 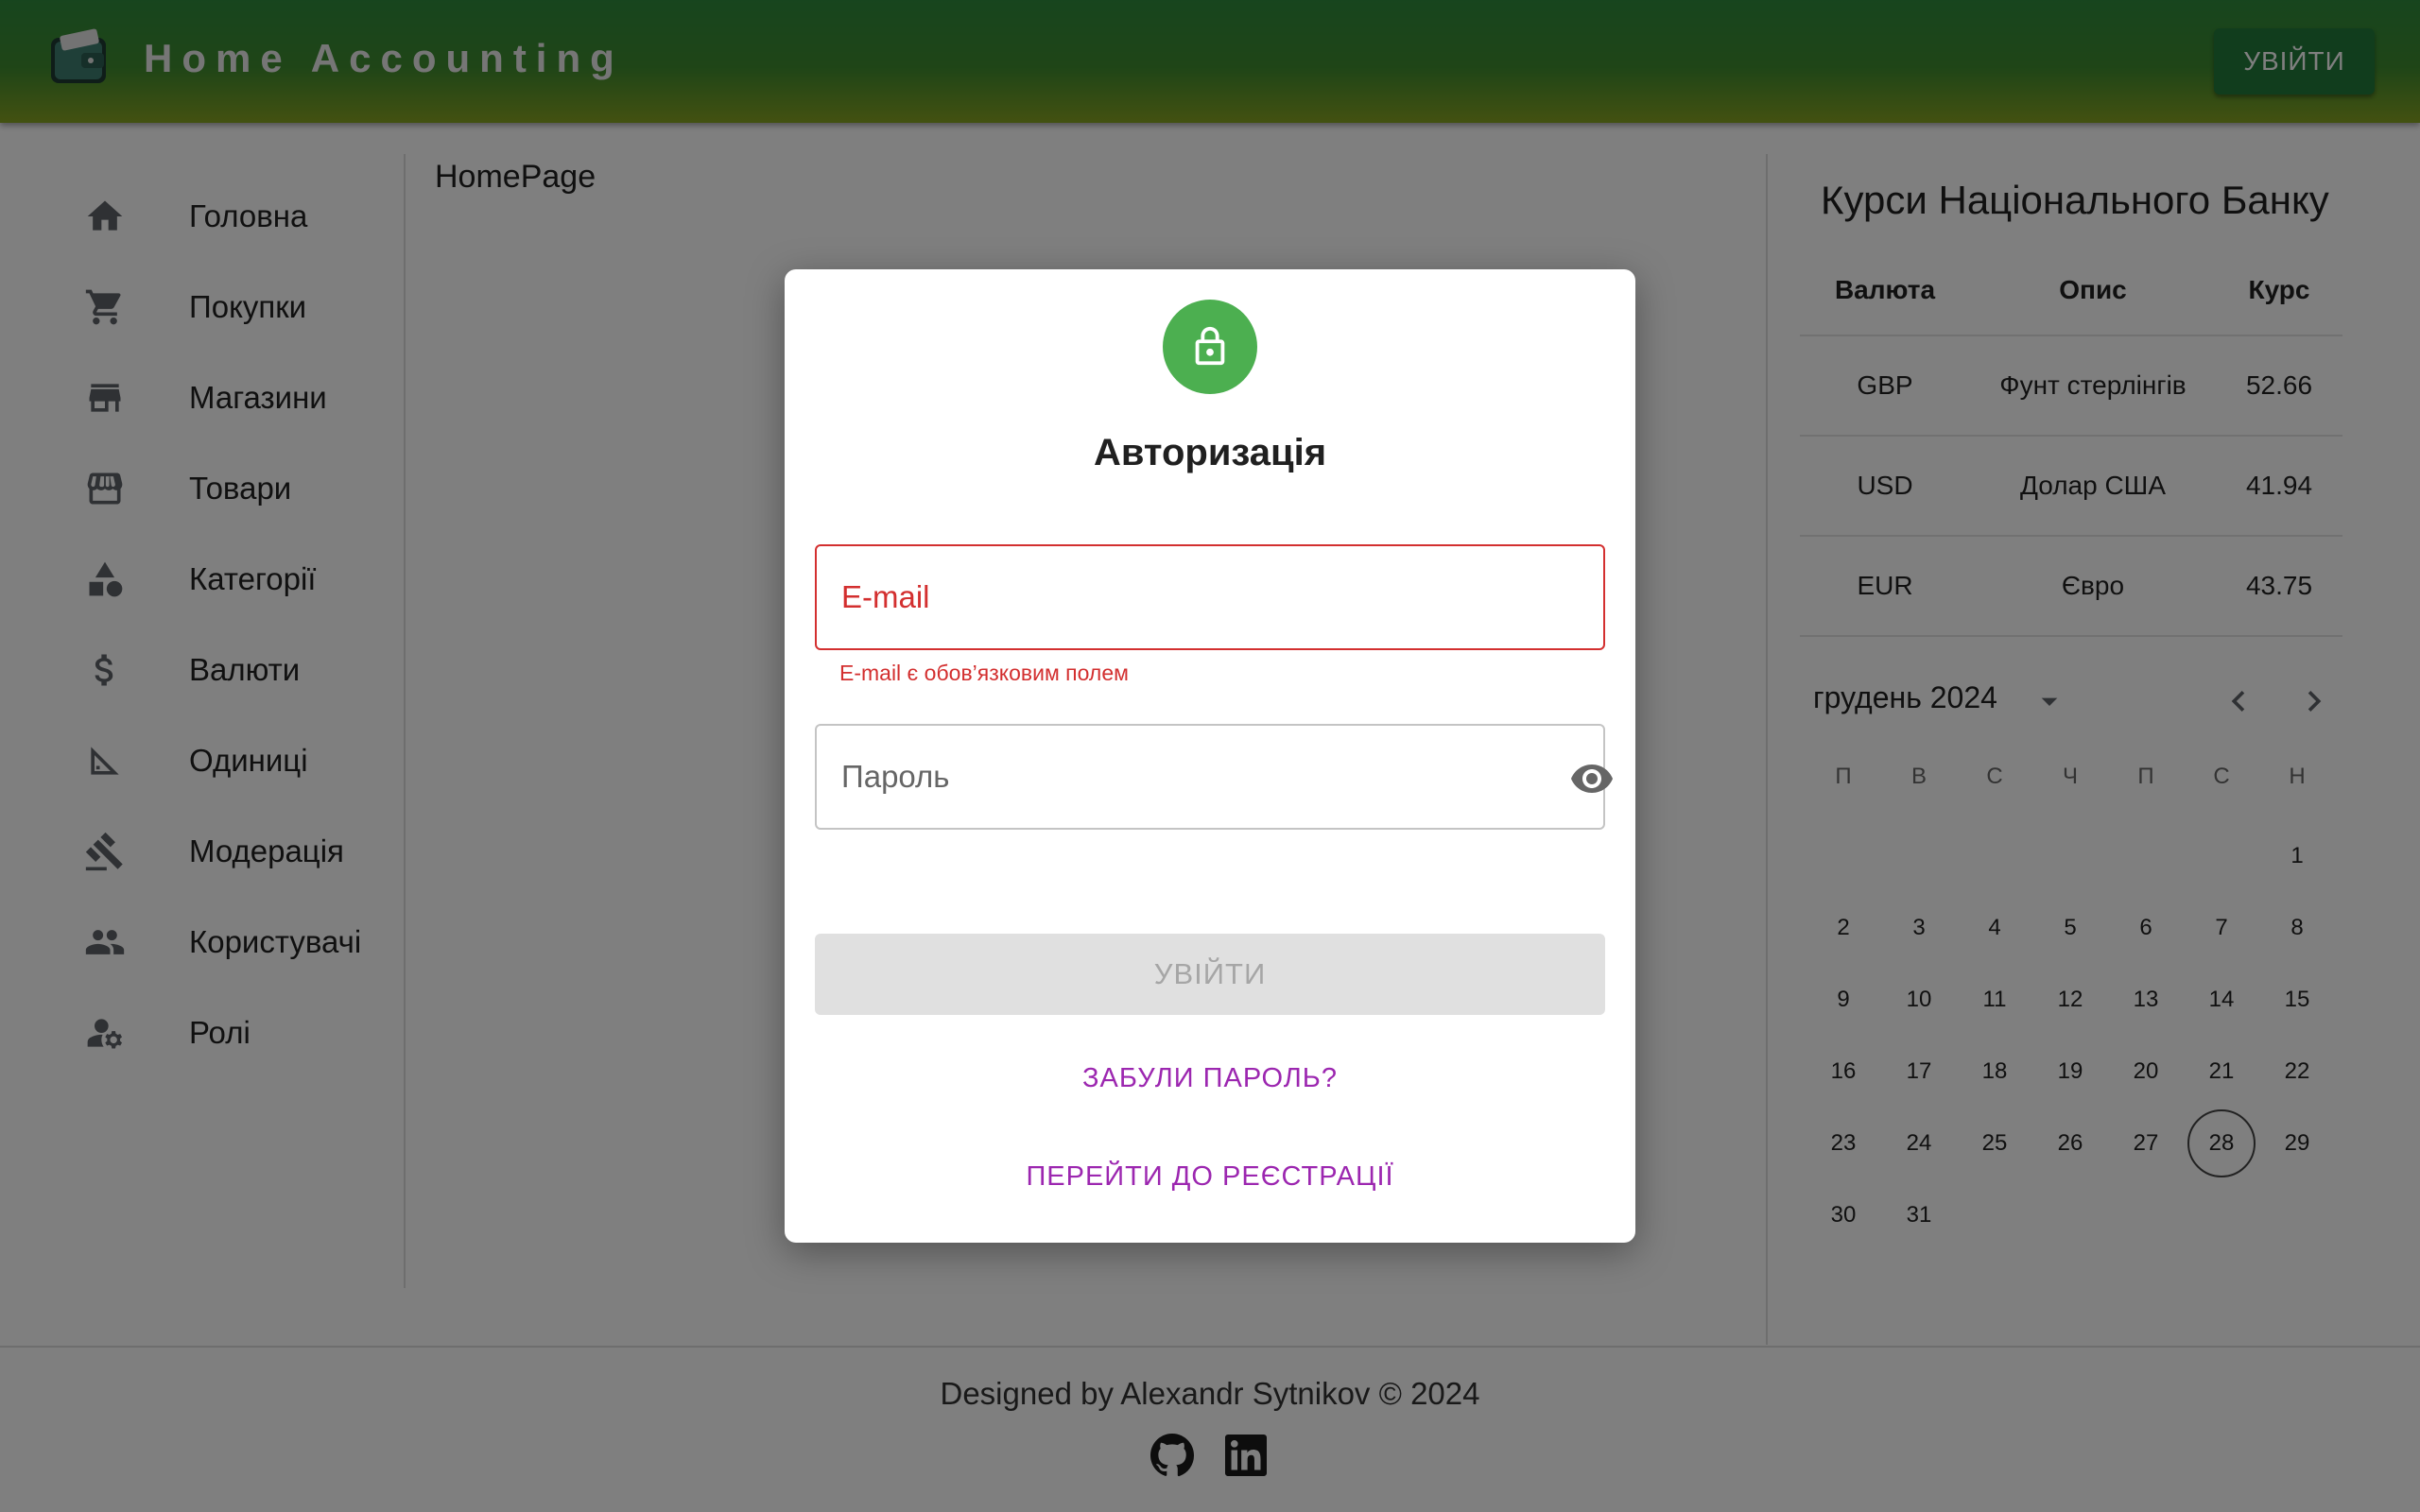 I want to click on password-field, so click(x=1214, y=777).